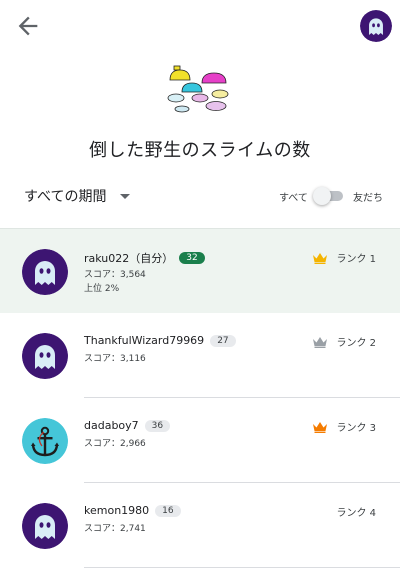 The width and height of the screenshot is (400, 582). What do you see at coordinates (115, 275) in the screenshot?
I see `player-score: スコア：3,564` at bounding box center [115, 275].